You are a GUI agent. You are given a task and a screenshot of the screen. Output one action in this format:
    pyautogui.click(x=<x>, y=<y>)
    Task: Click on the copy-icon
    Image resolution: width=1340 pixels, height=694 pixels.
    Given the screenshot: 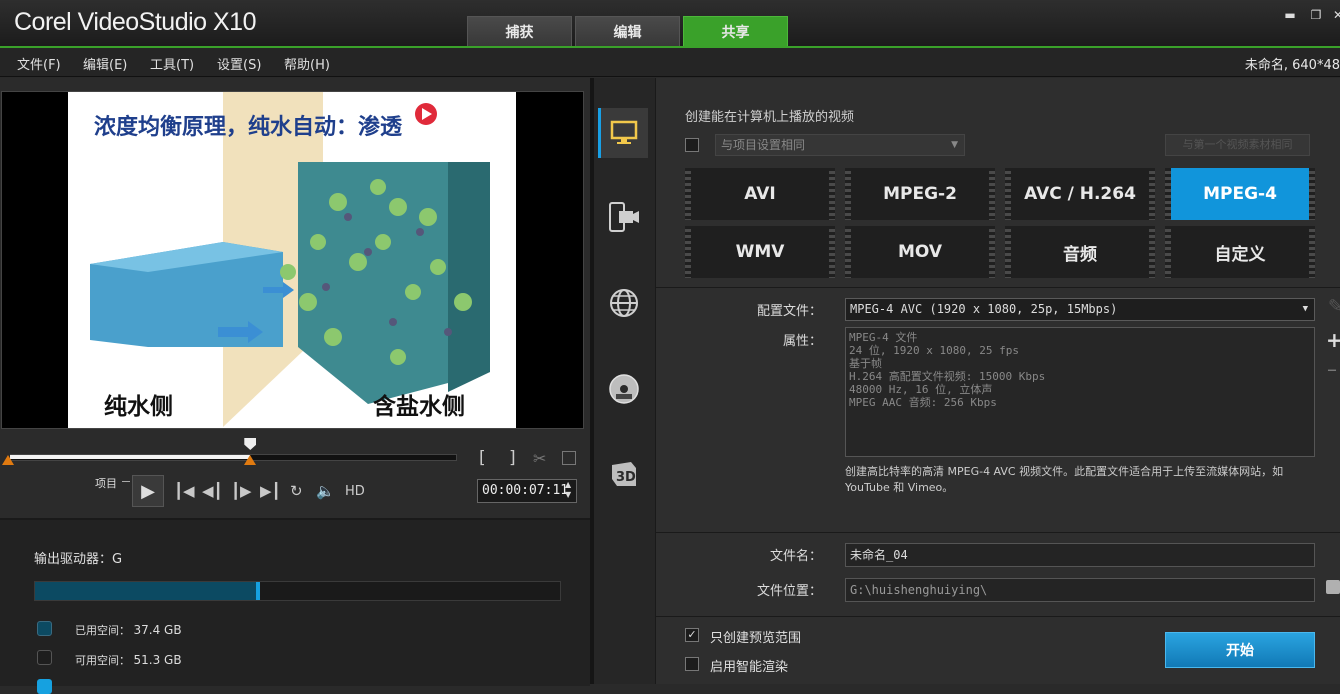 What is the action you would take?
    pyautogui.click(x=569, y=458)
    